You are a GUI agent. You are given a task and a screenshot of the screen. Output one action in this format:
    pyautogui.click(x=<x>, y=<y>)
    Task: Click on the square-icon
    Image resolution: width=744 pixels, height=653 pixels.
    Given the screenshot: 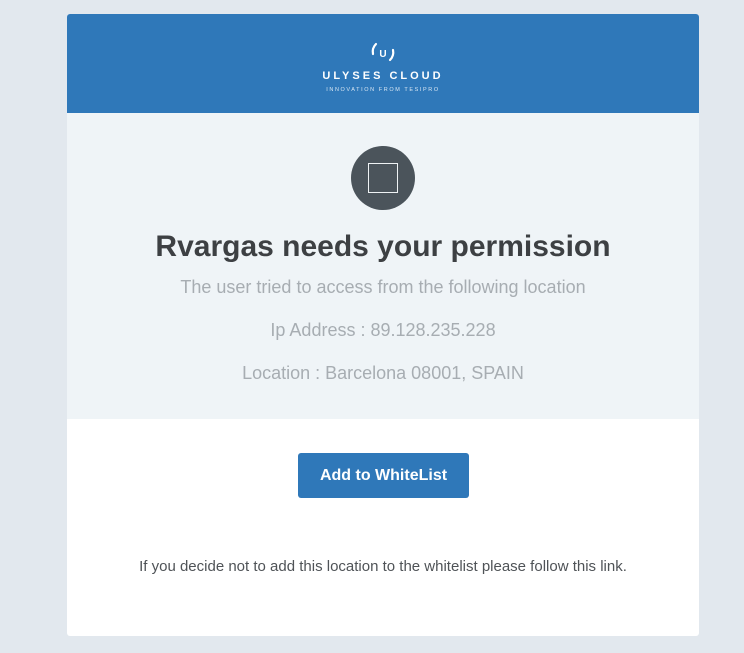 What is the action you would take?
    pyautogui.click(x=383, y=178)
    